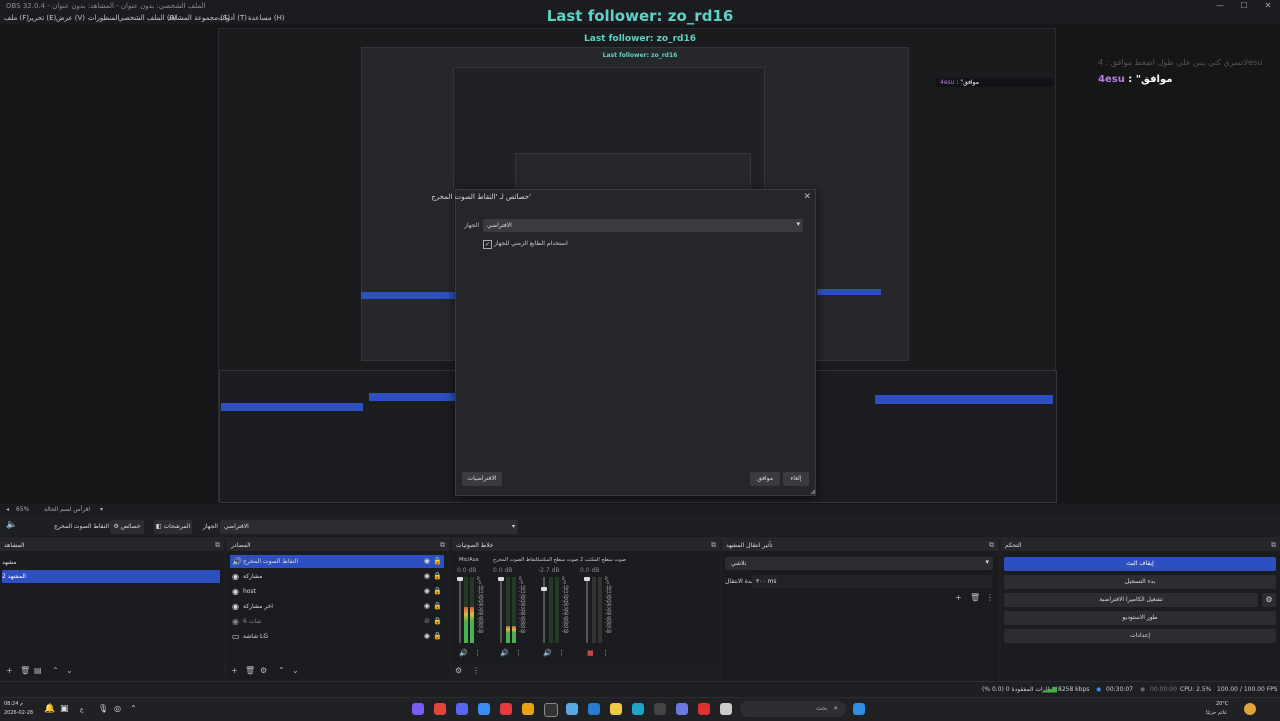 The image size is (1280, 721). Describe the element at coordinates (638, 709) in the screenshot. I see `edge-icon` at that location.